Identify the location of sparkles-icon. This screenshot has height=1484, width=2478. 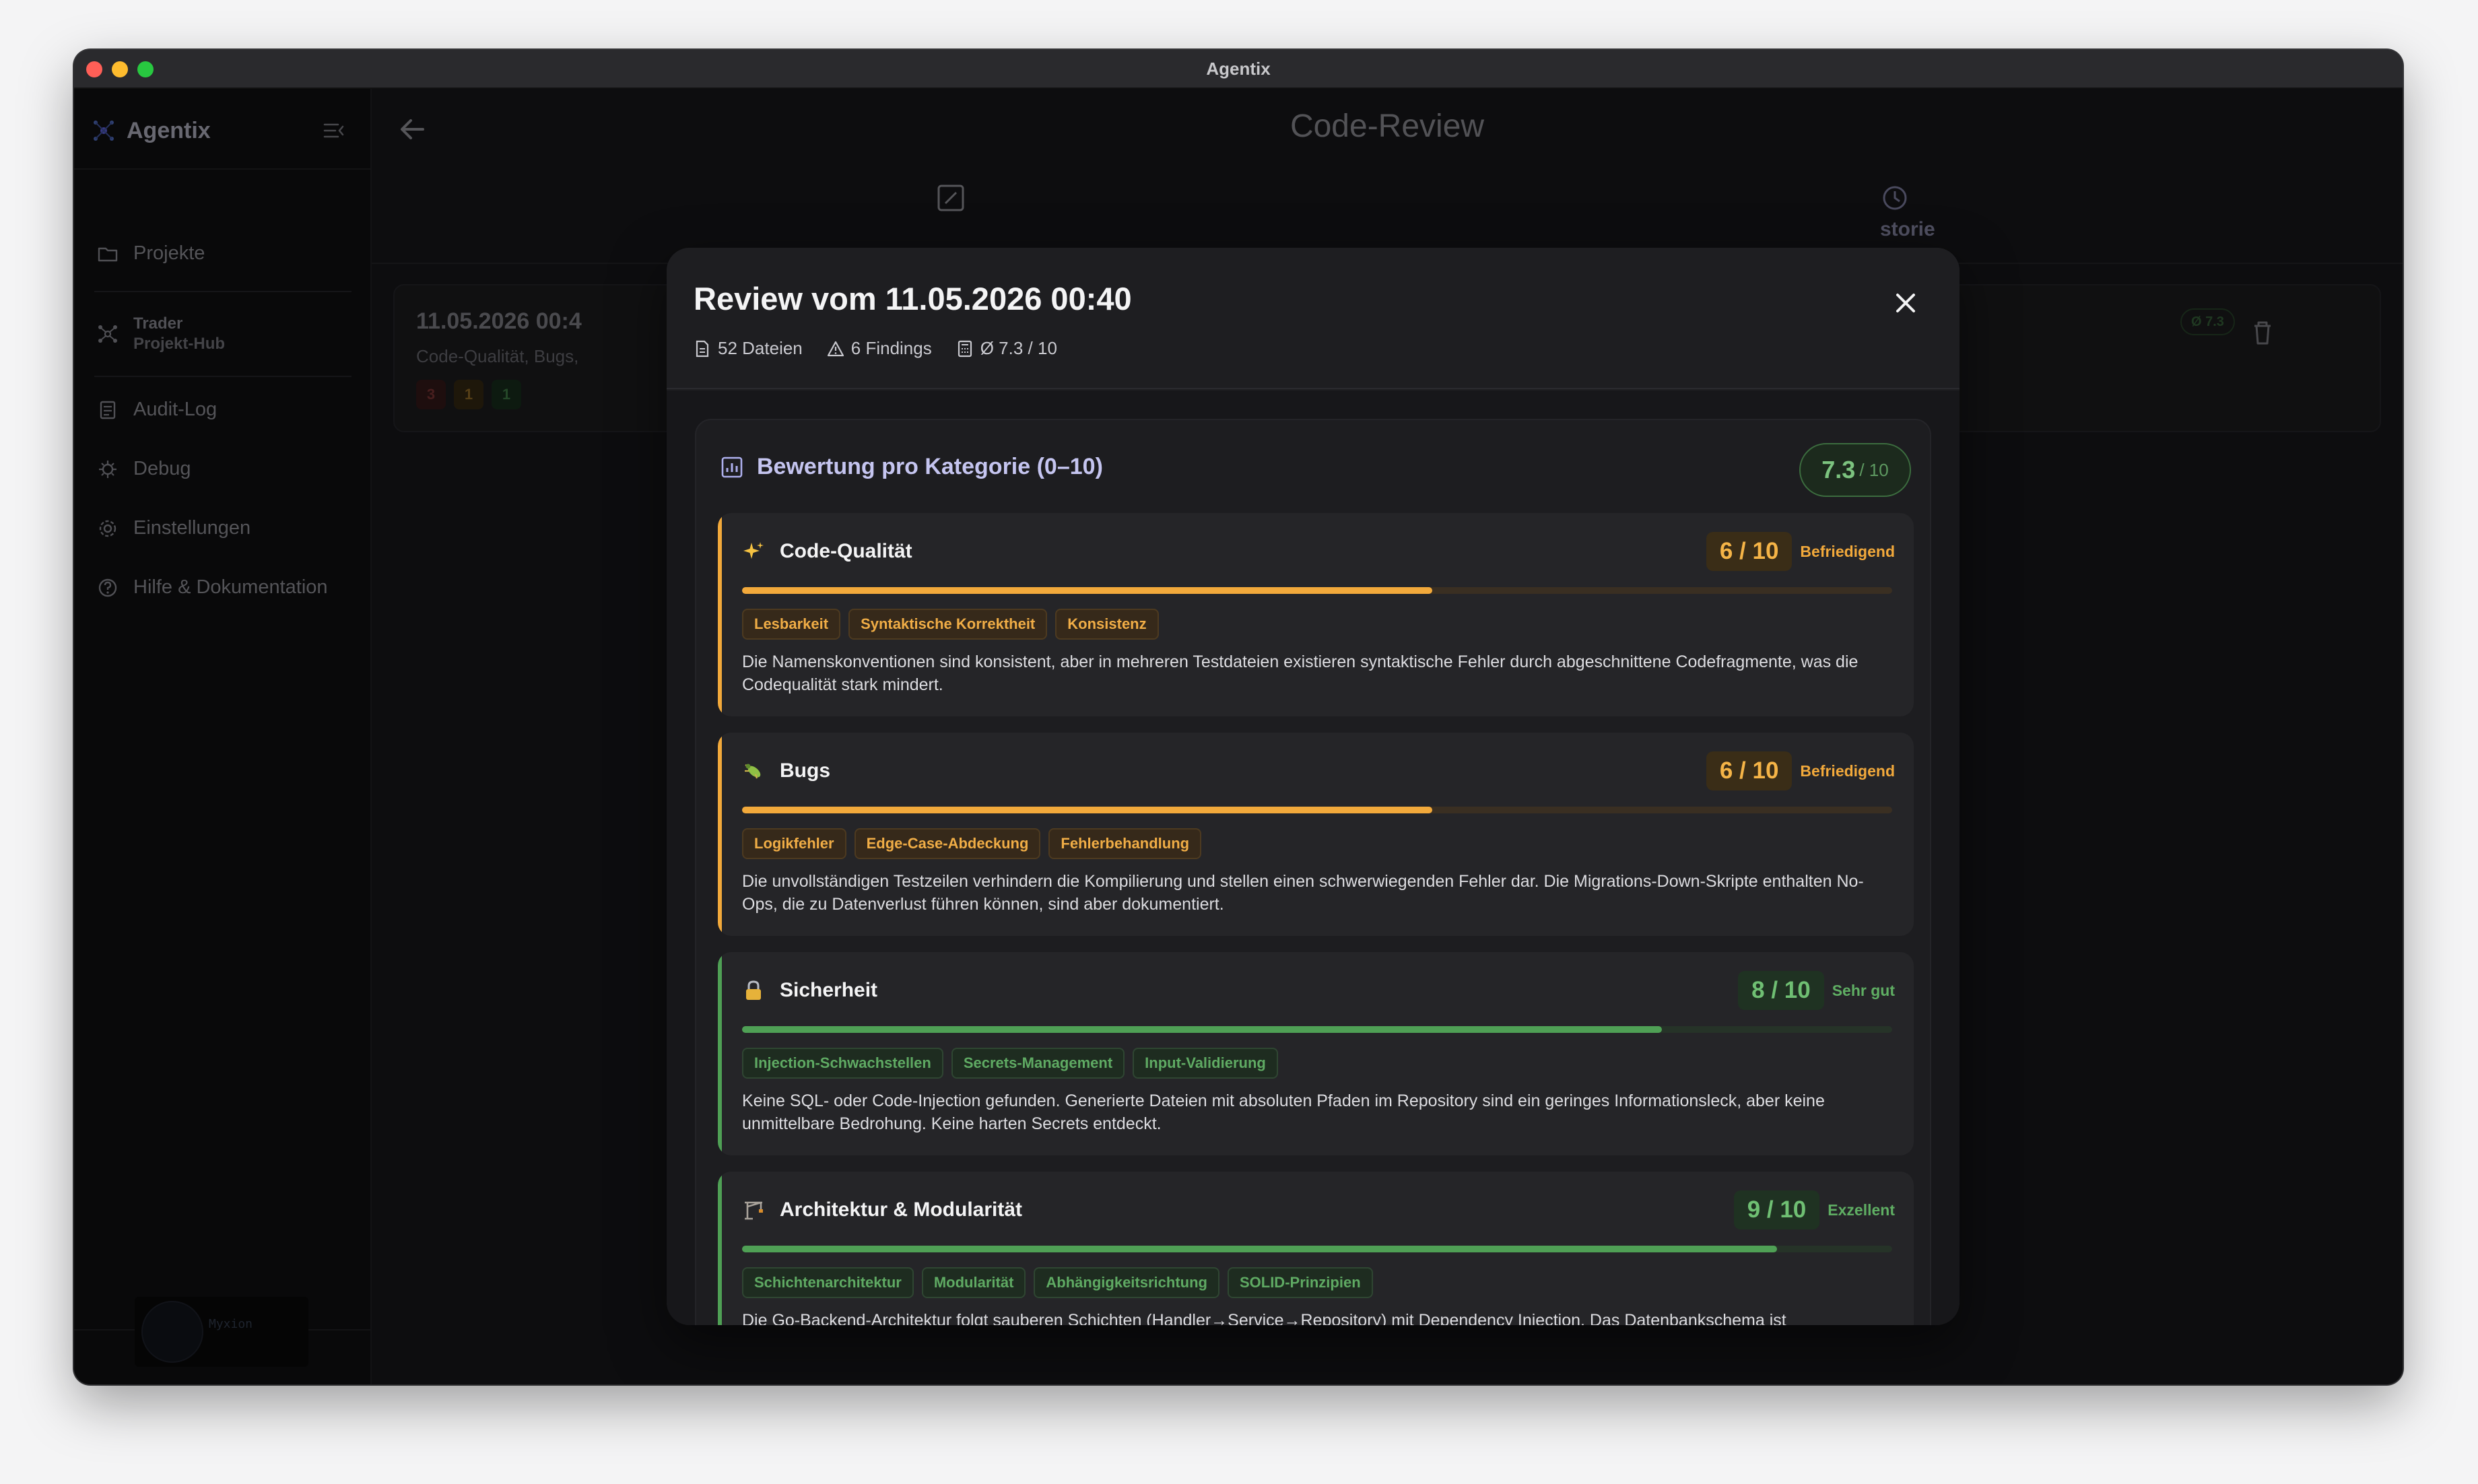
(753, 550).